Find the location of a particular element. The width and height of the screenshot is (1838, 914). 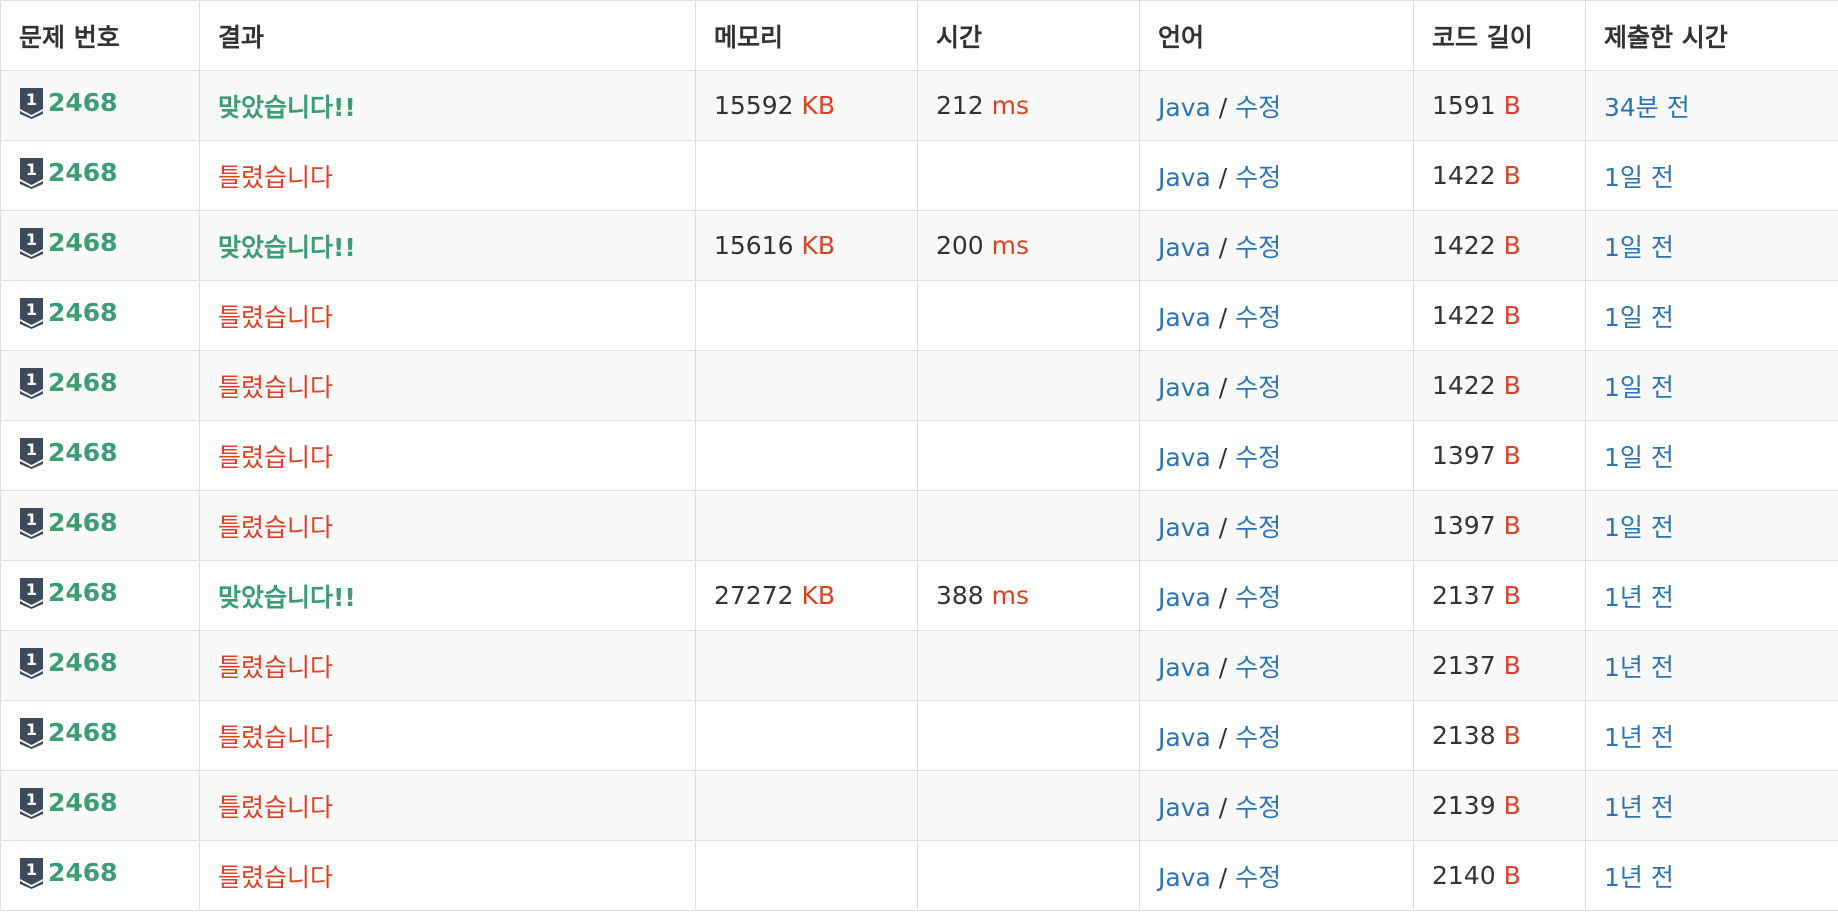

code-length-value: 2137 is located at coordinates (1464, 665).